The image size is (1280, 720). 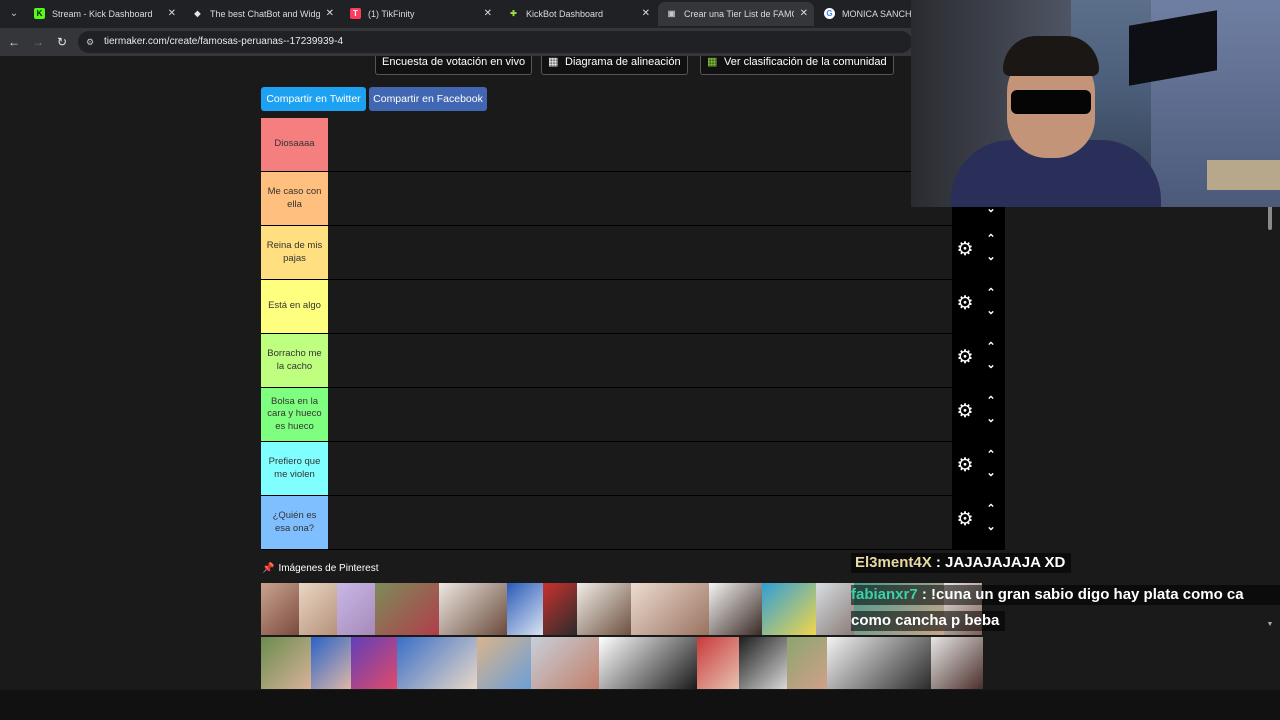 What do you see at coordinates (428, 99) in the screenshot?
I see `share-facebook-button: Compartir en Facebook` at bounding box center [428, 99].